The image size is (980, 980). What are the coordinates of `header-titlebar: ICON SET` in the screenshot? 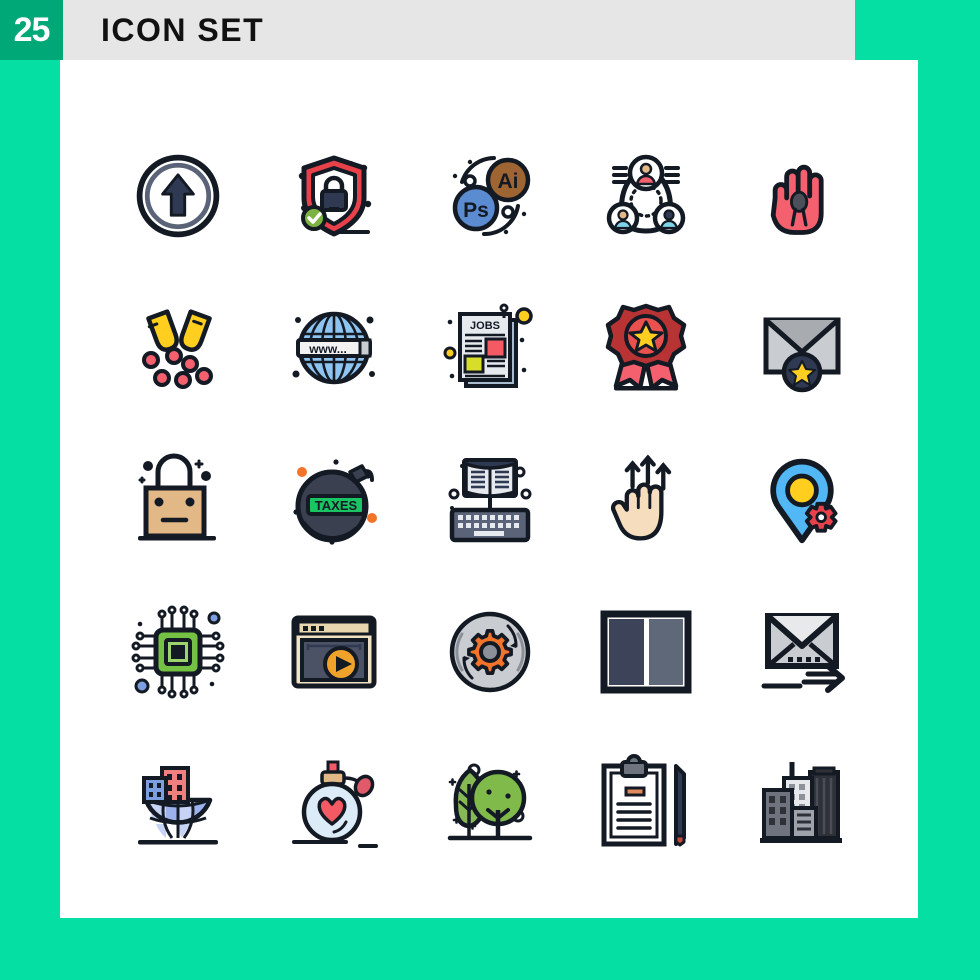 It's located at (459, 30).